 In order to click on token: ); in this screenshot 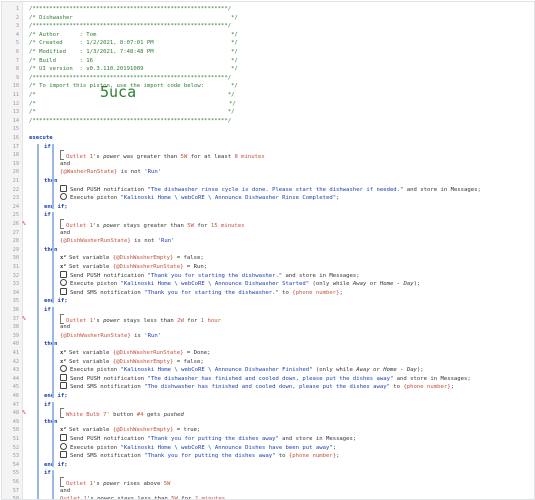, I will do `click(417, 284)`.